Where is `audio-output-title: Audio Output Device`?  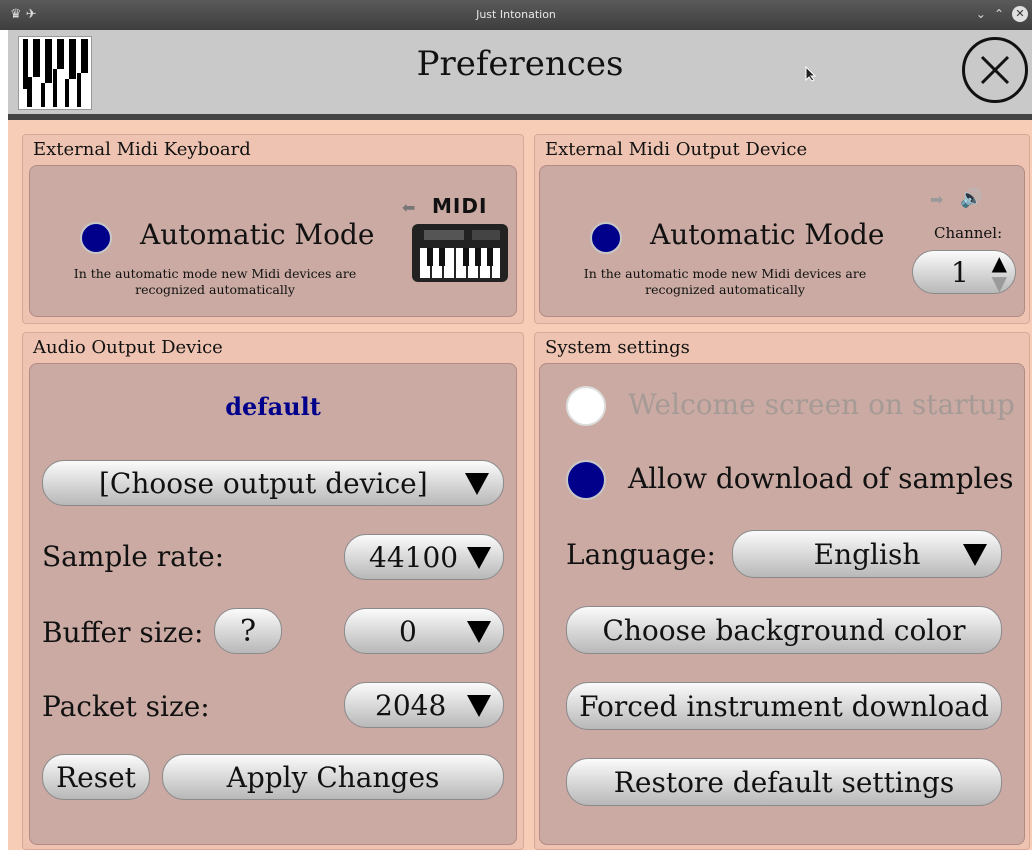 audio-output-title: Audio Output Device is located at coordinates (128, 347).